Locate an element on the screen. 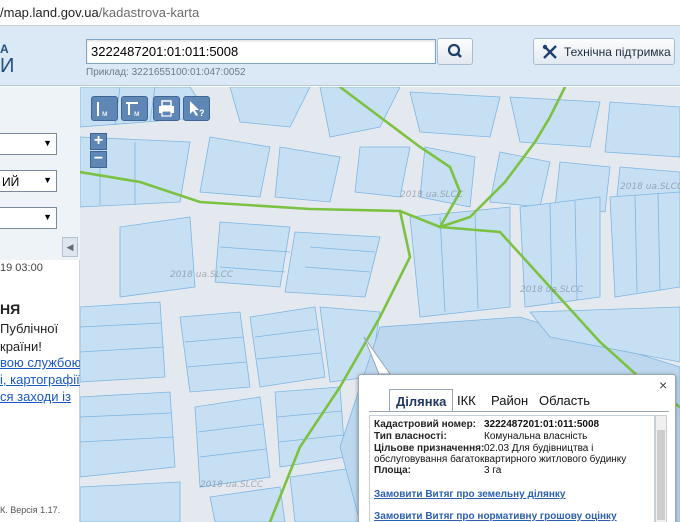  search-icon is located at coordinates (454, 50).